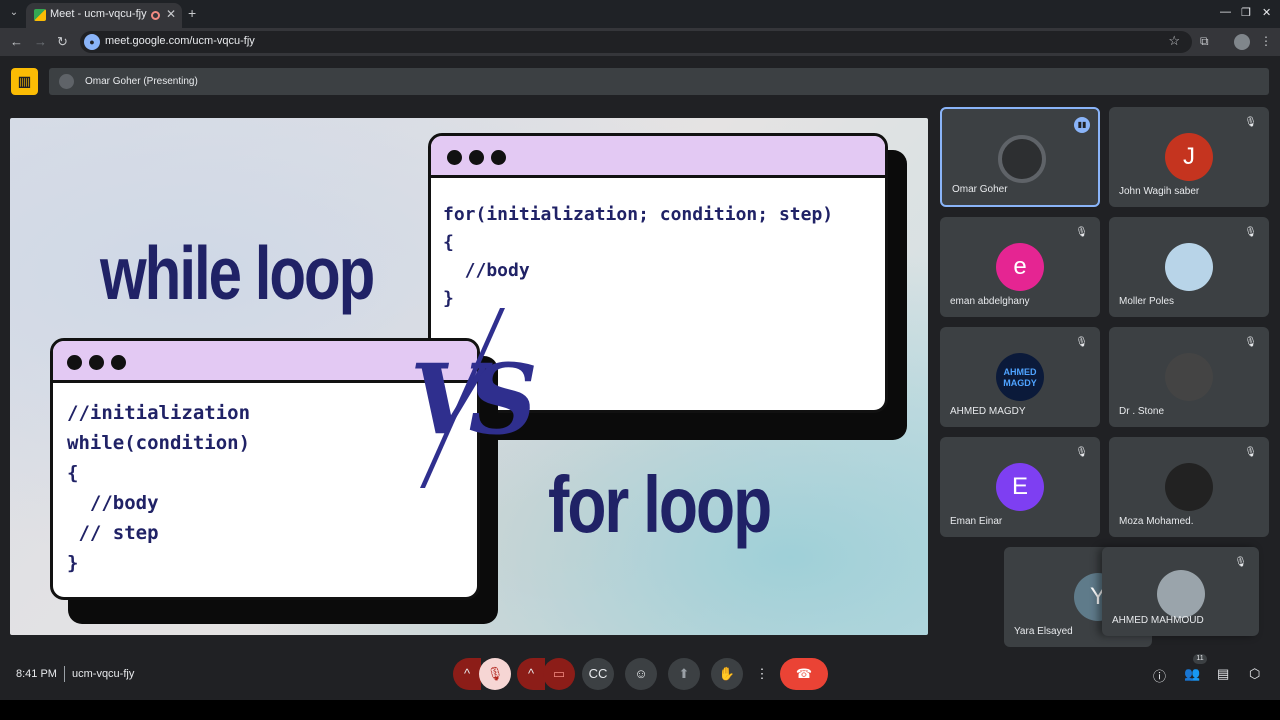  What do you see at coordinates (98, 14) in the screenshot?
I see `tab-title: Meet - ucm-vqcu-fjy` at bounding box center [98, 14].